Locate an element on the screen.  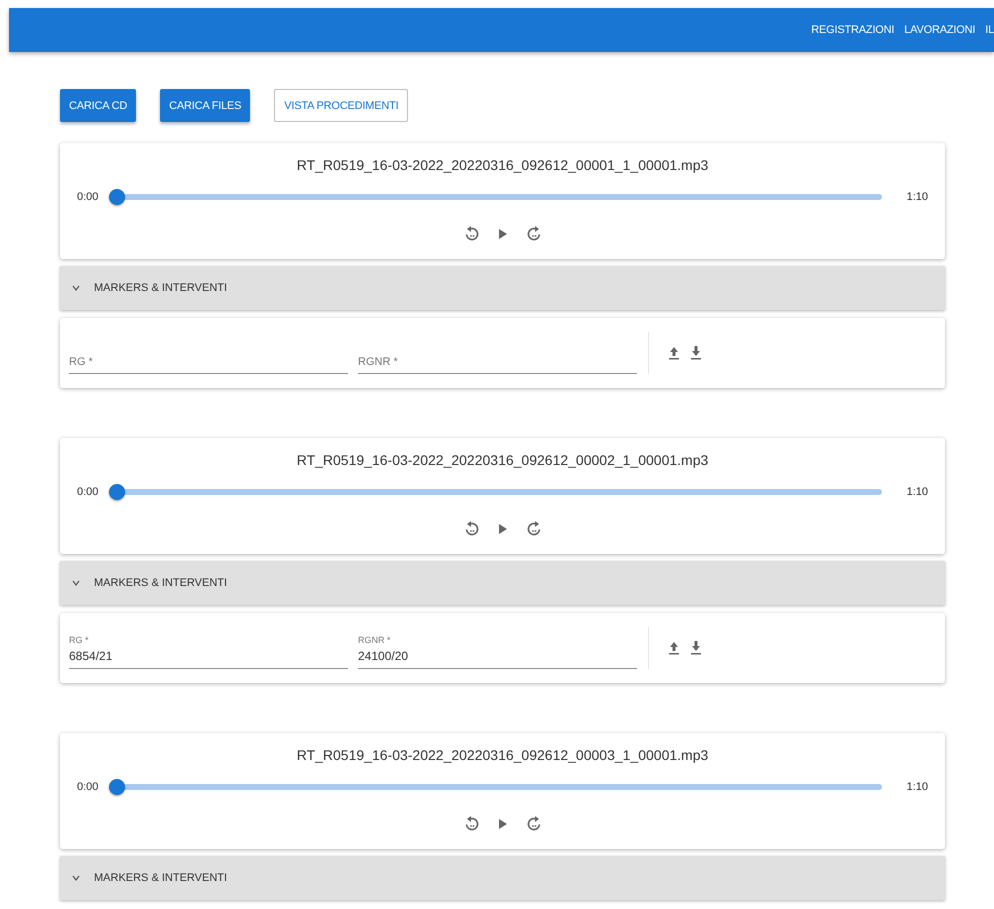
nav-link: IL is located at coordinates (989, 30).